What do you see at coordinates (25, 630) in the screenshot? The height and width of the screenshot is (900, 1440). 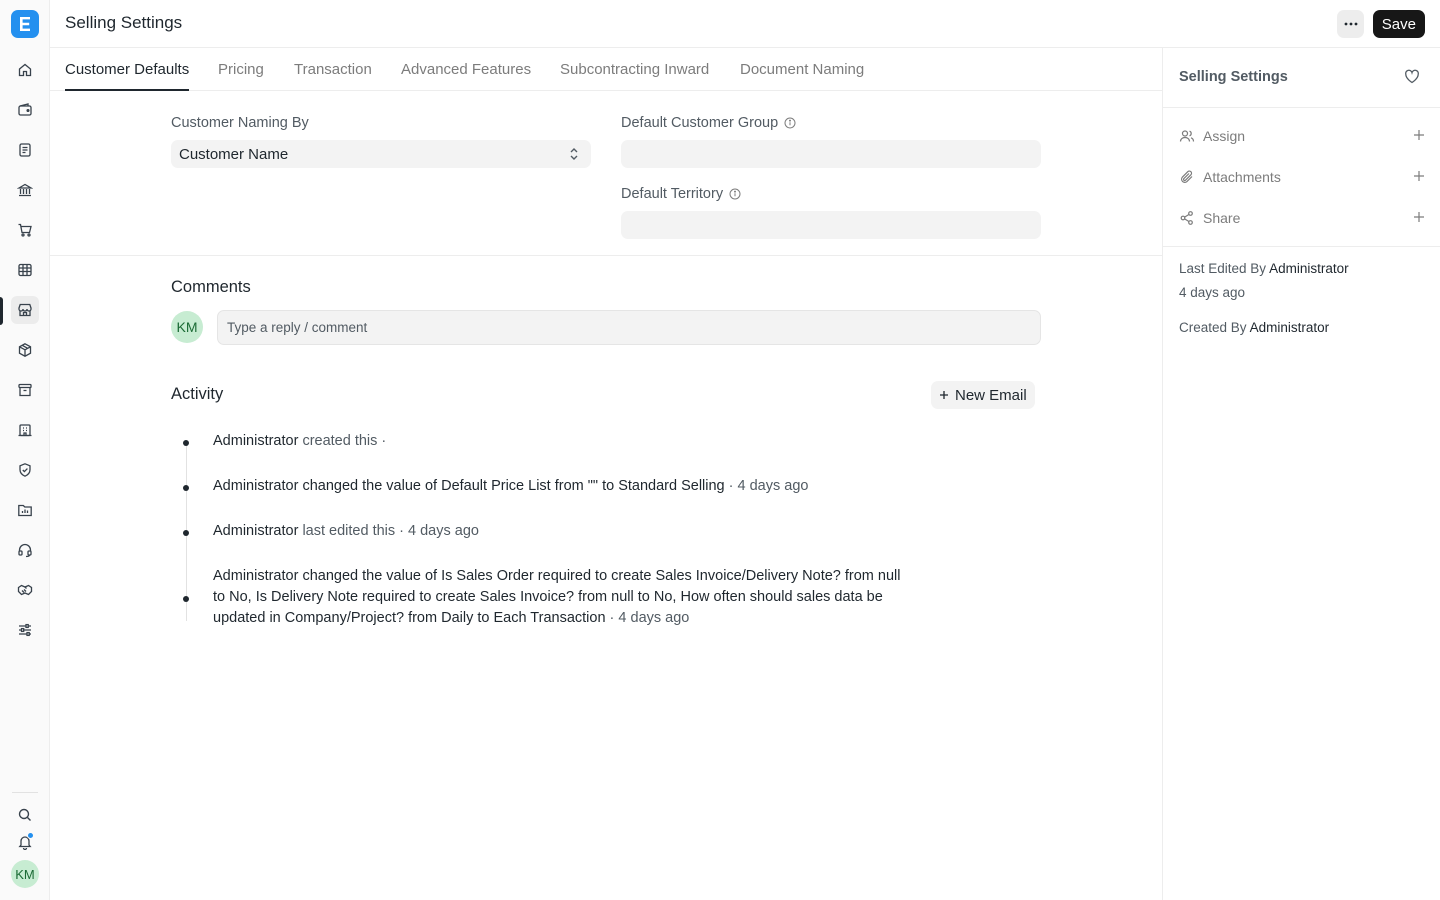 I see `sliders-icon` at bounding box center [25, 630].